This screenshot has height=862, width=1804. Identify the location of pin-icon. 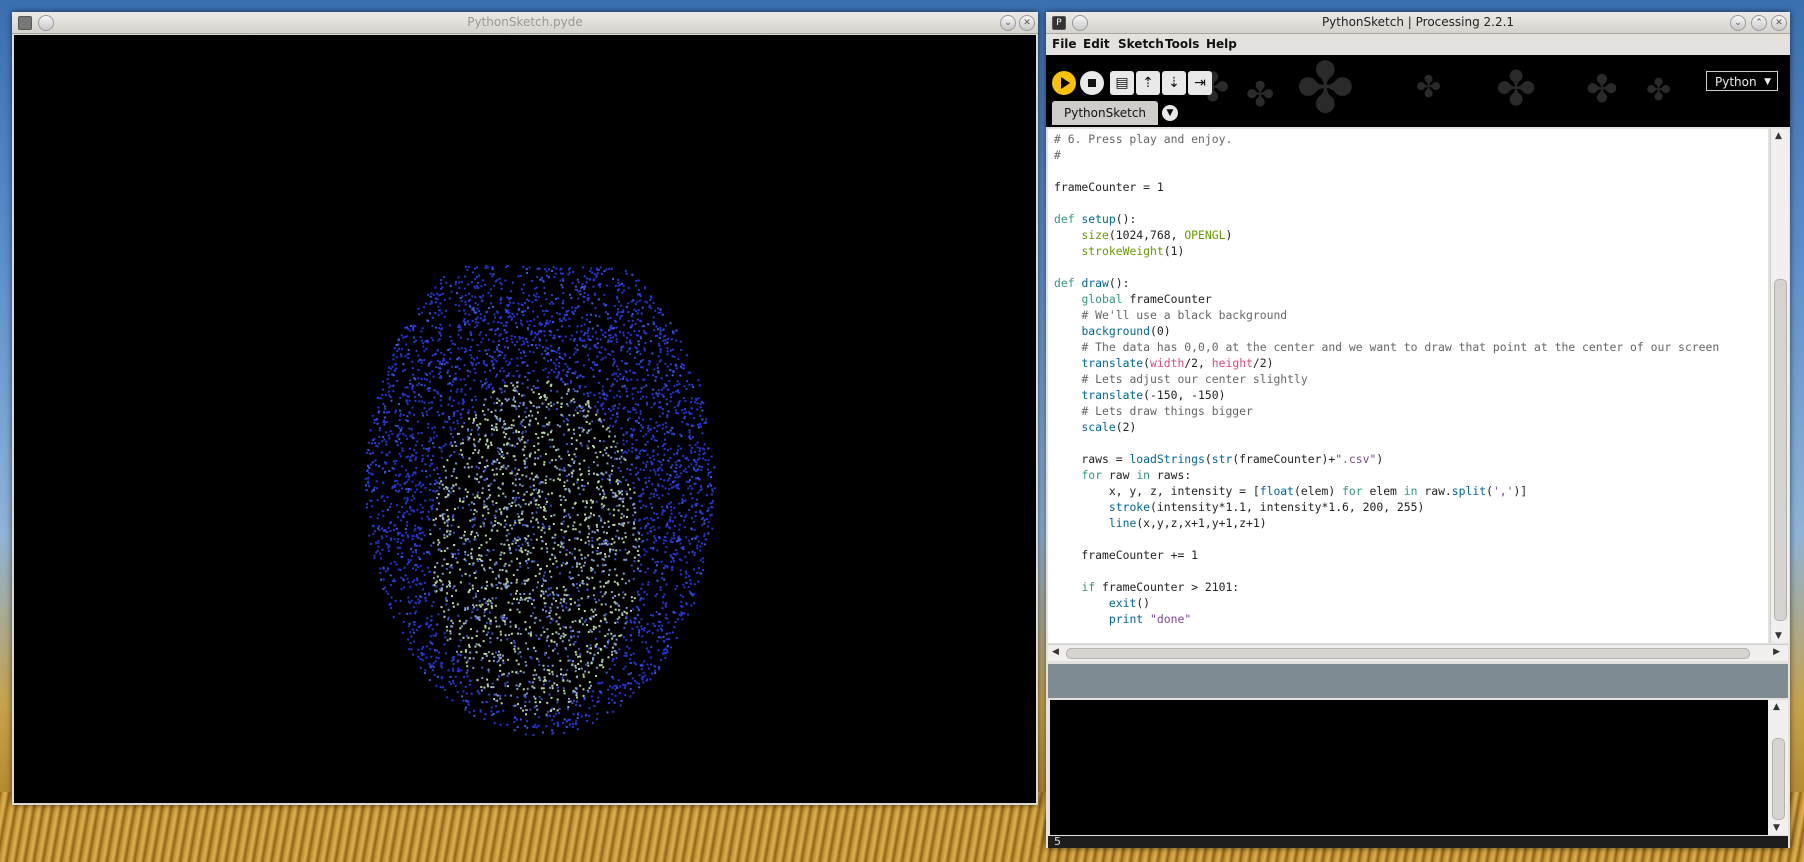
(46, 23).